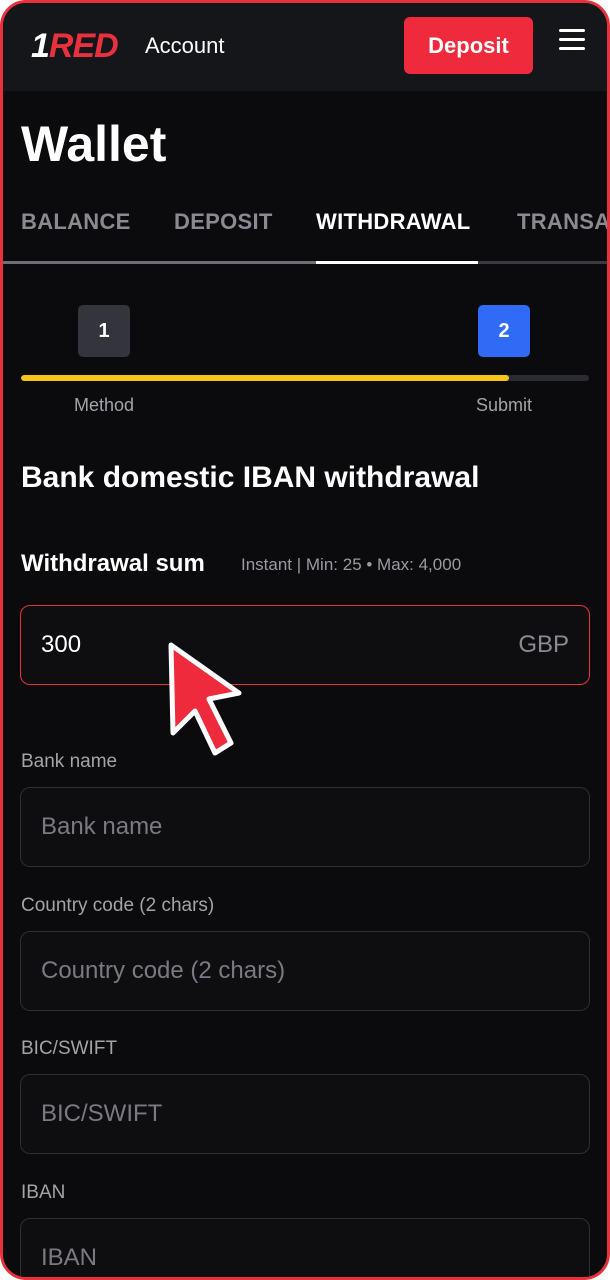 This screenshot has width=610, height=1280. I want to click on bic-swift-input, so click(305, 1114).